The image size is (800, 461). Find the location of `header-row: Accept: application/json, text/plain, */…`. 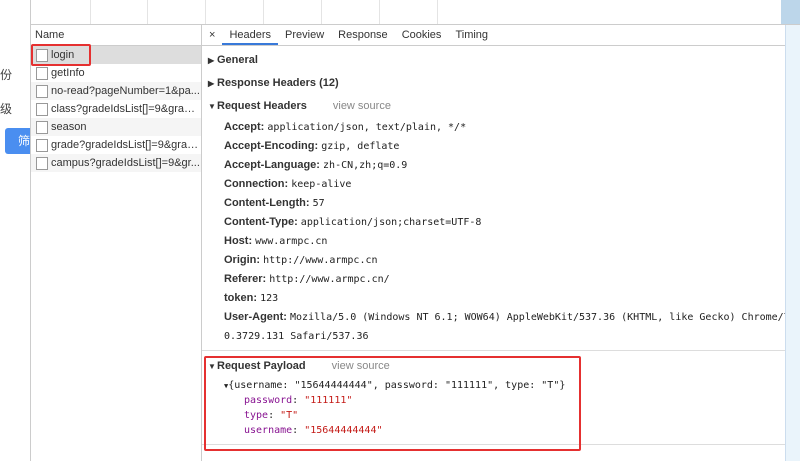

header-row: Accept: application/json, text/plain, */… is located at coordinates (493, 127).